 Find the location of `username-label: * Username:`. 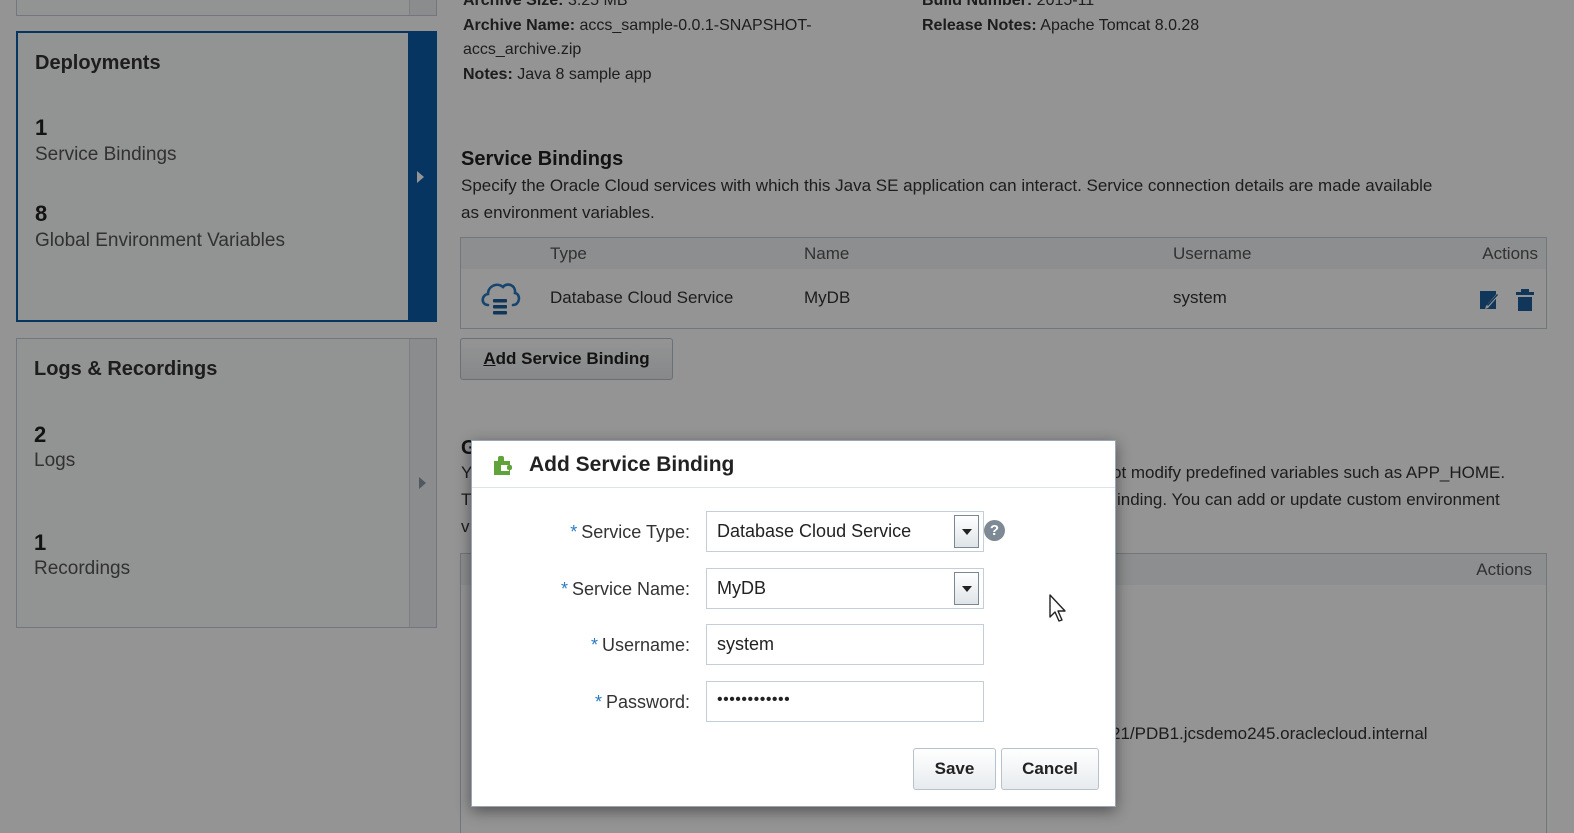

username-label: * Username: is located at coordinates (640, 645).